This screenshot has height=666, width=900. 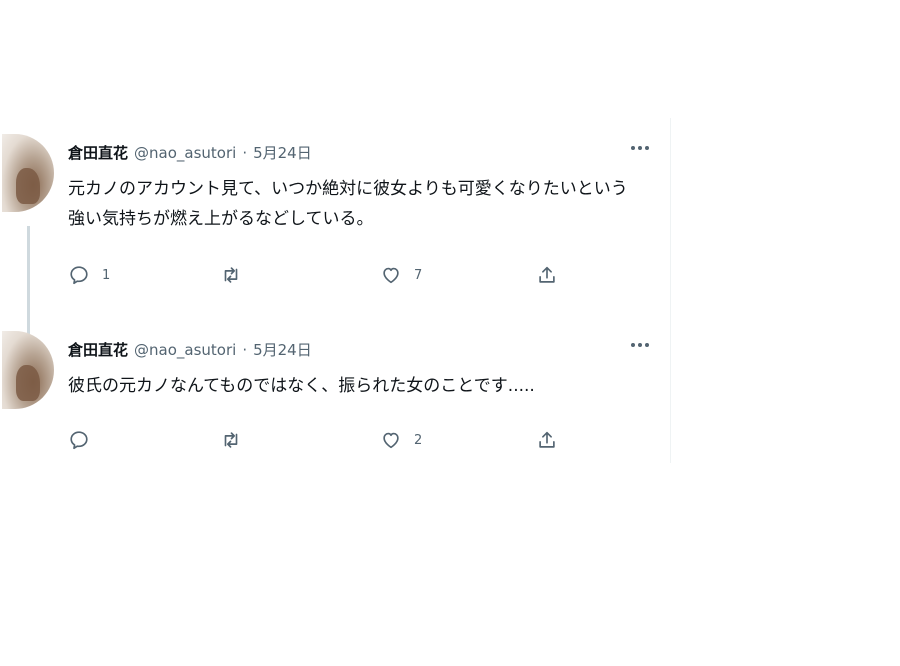 I want to click on tweet-actions: 1 7, so click(x=318, y=275).